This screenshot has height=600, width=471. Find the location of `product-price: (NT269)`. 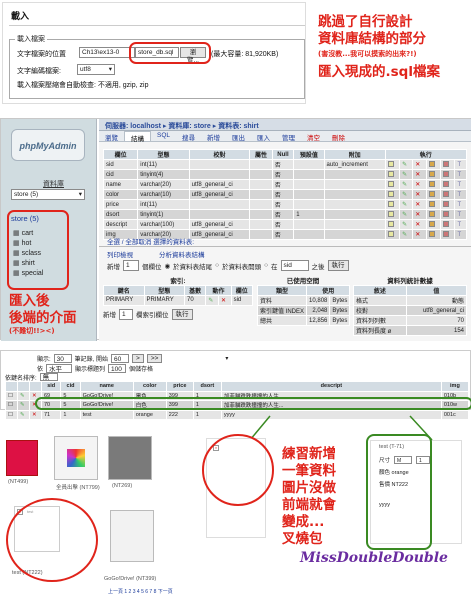

product-price: (NT269) is located at coordinates (122, 486).